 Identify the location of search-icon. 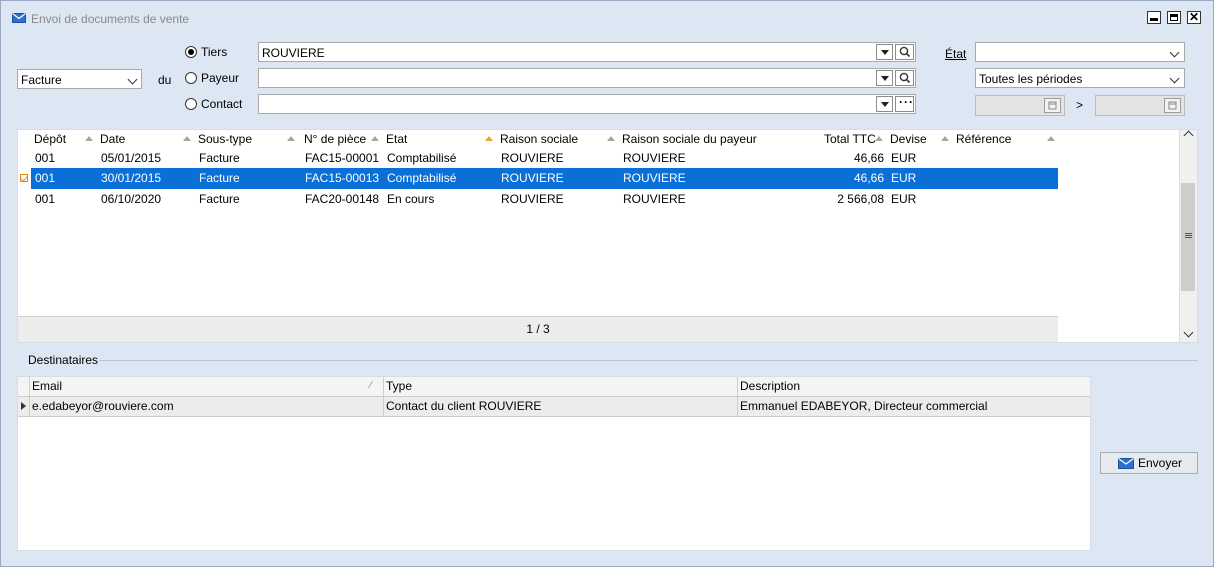
(905, 52).